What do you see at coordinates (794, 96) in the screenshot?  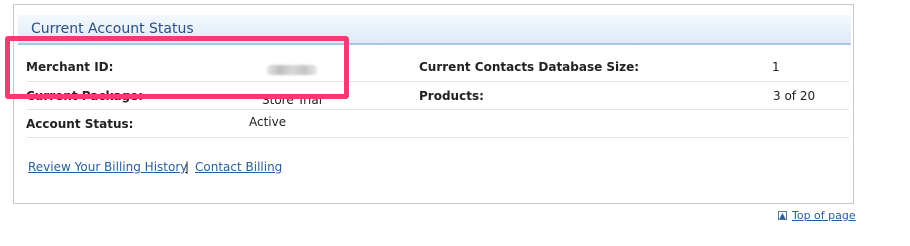 I see `products-value: 3 of 20` at bounding box center [794, 96].